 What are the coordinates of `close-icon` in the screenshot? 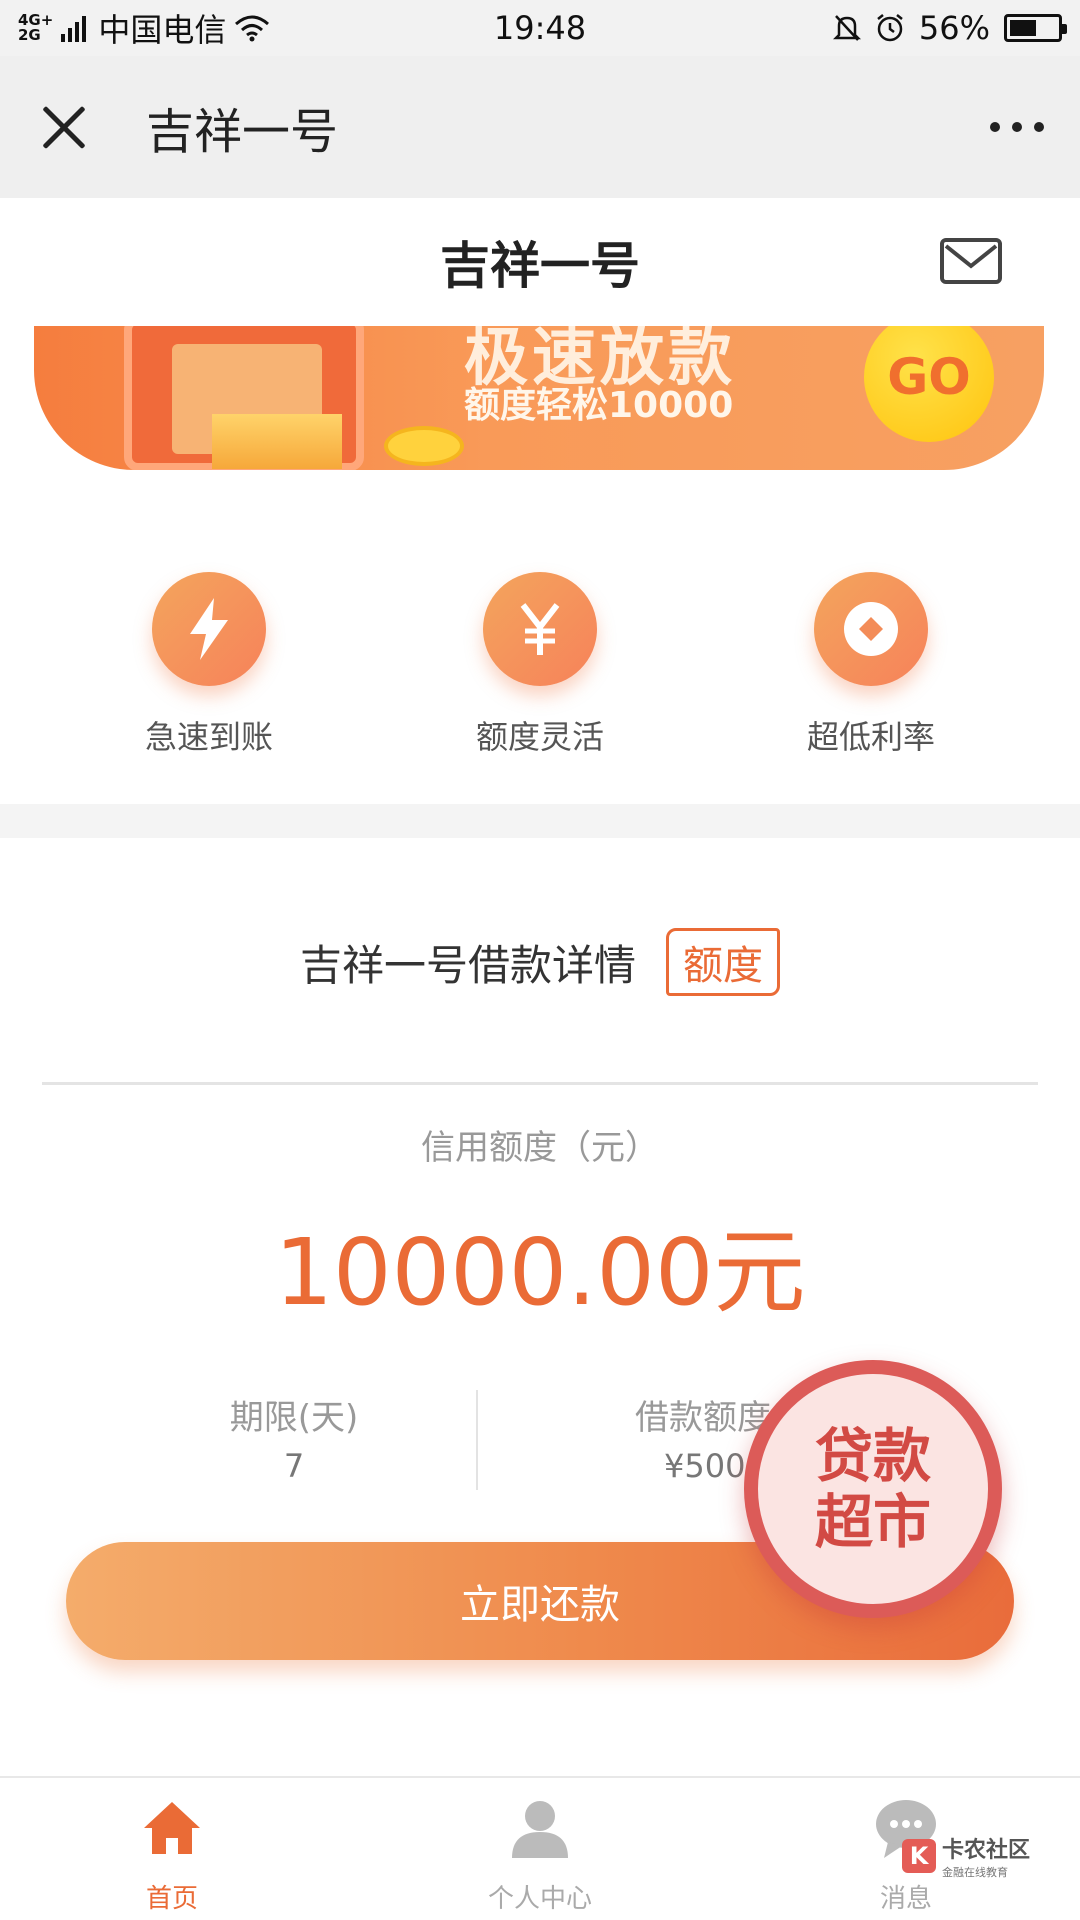 It's located at (64, 127).